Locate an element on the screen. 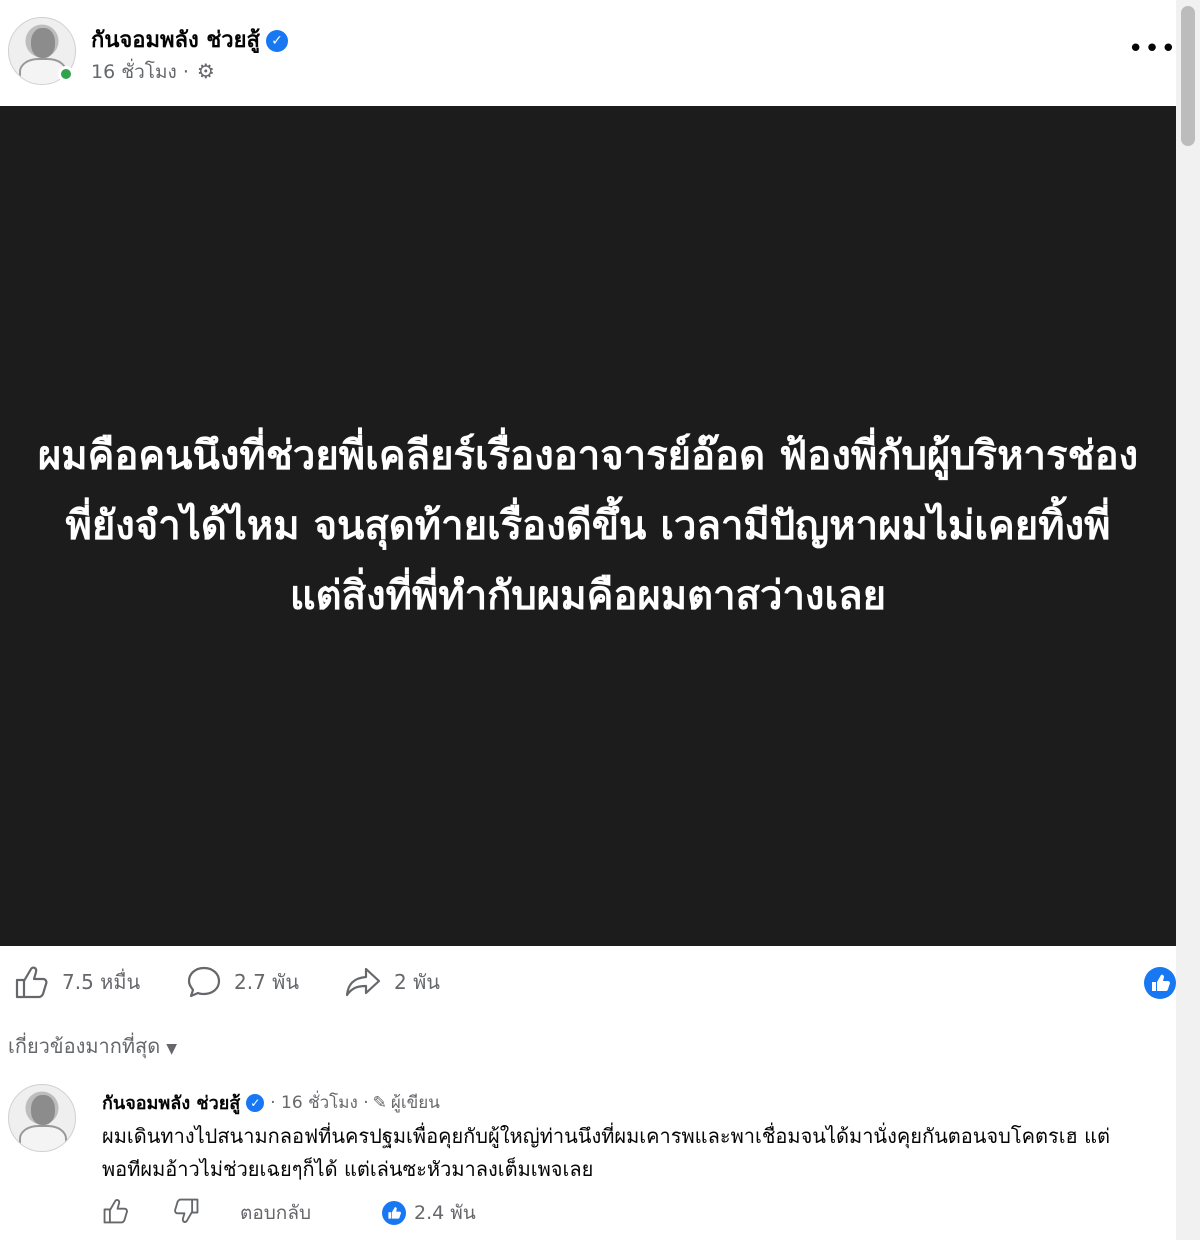 The image size is (1200, 1240). comment-dislike-button is located at coordinates (186, 1211).